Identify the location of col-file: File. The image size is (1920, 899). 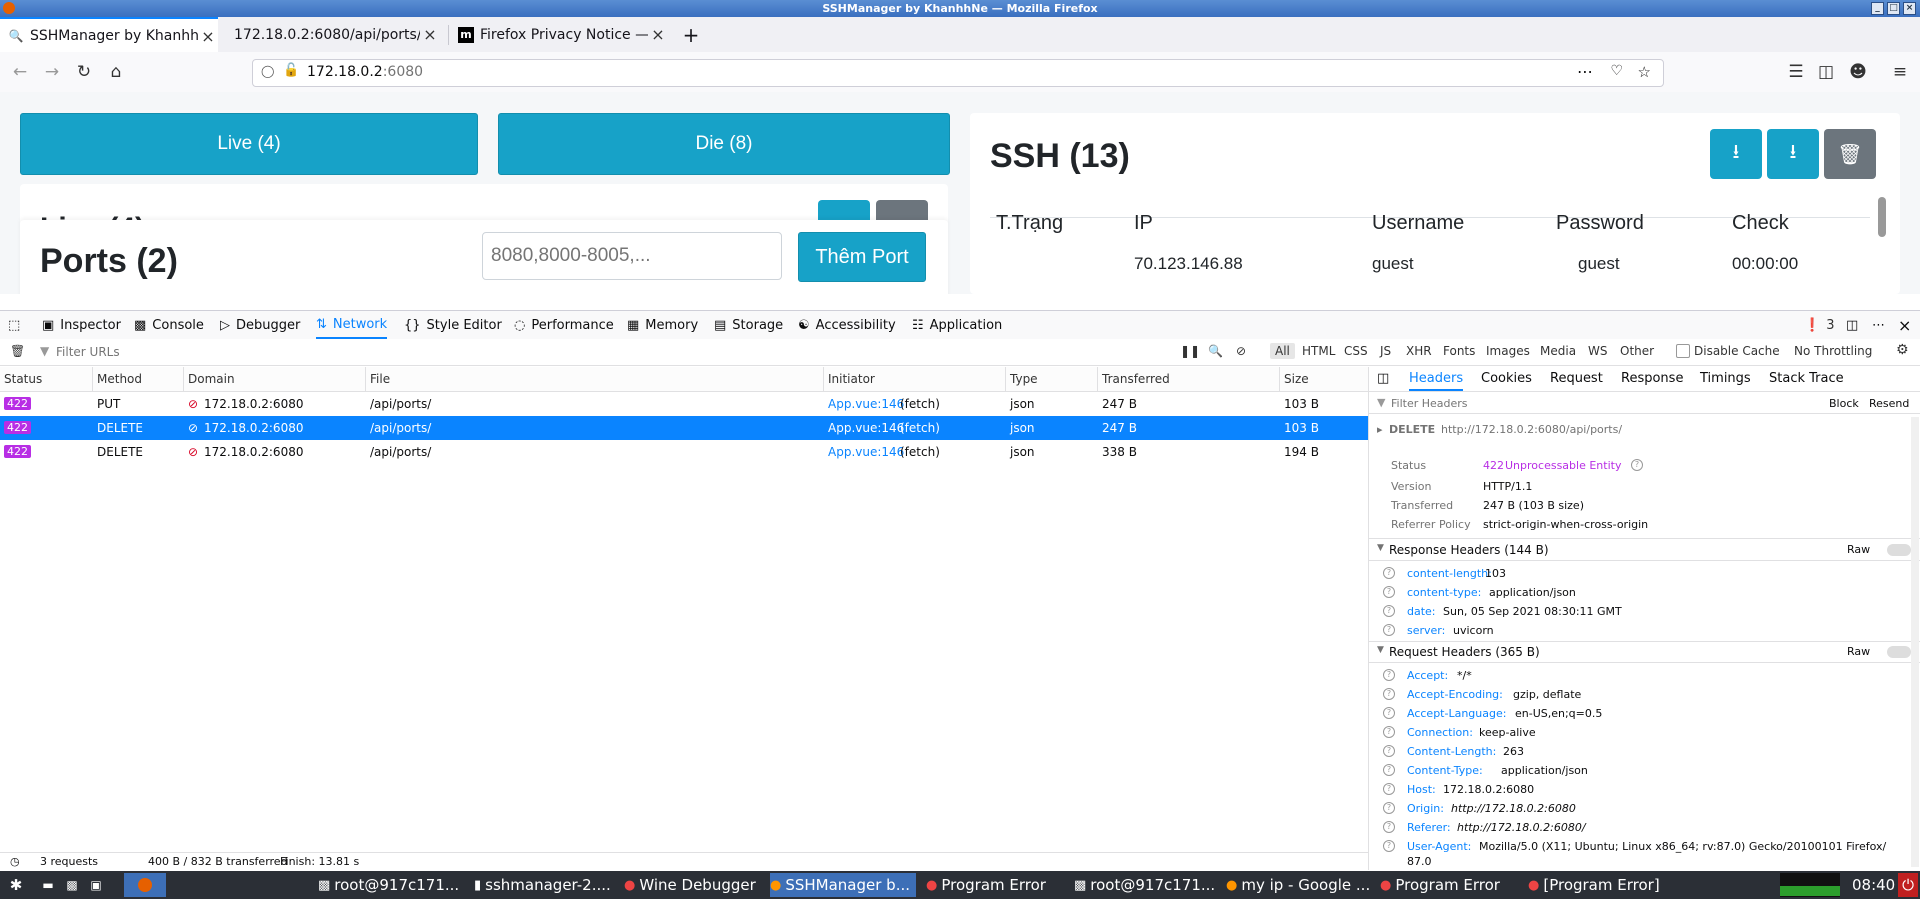
(380, 379).